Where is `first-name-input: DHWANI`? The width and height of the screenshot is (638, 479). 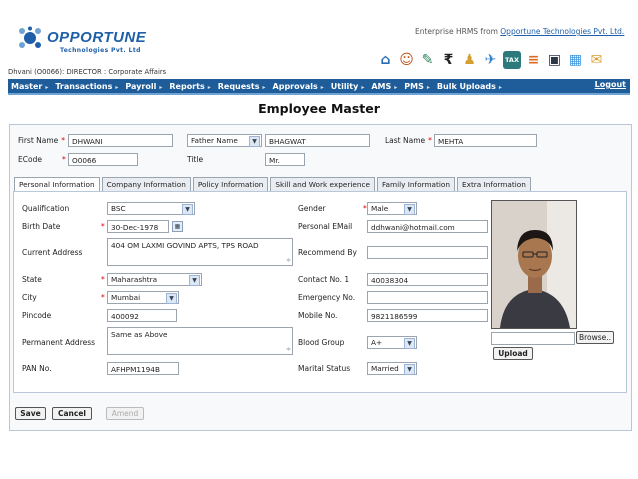
first-name-input: DHWANI is located at coordinates (120, 140).